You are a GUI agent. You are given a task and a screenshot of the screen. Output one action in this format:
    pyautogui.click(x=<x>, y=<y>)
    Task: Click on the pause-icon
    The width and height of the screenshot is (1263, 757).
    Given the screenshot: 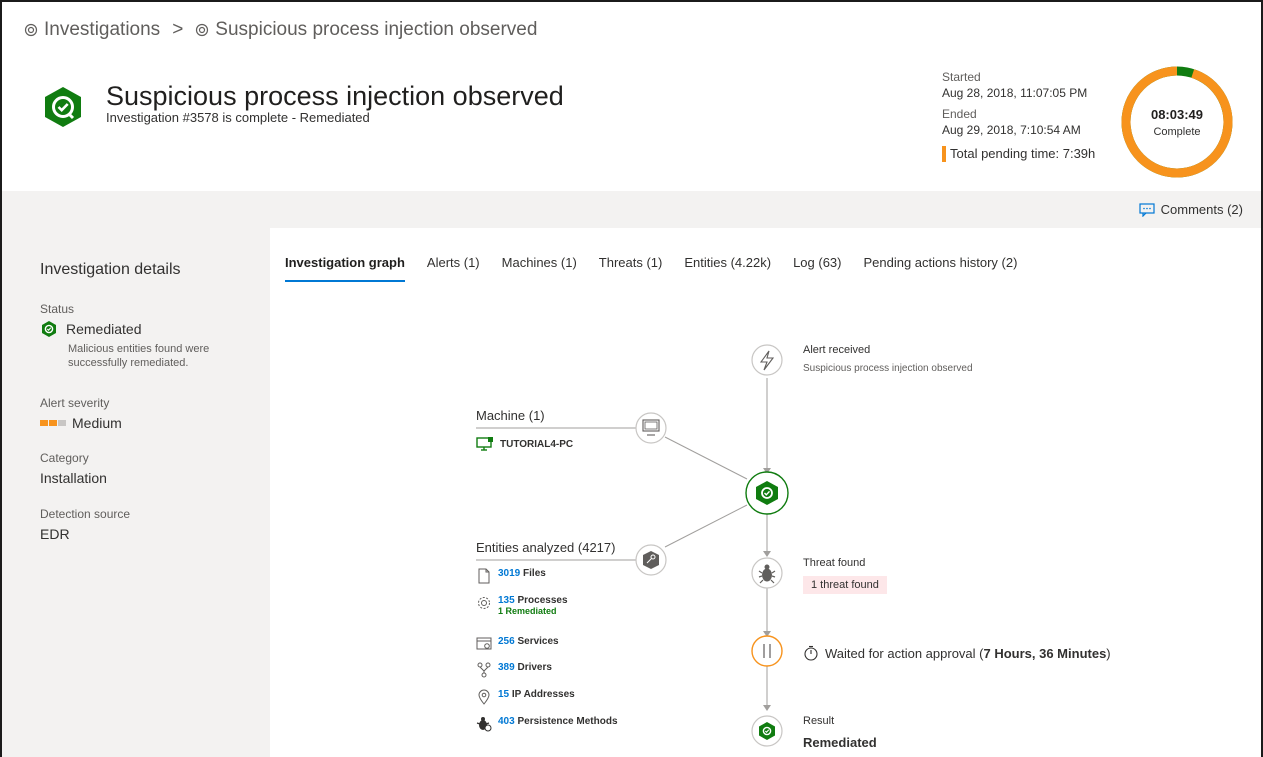 What is the action you would take?
    pyautogui.click(x=767, y=651)
    